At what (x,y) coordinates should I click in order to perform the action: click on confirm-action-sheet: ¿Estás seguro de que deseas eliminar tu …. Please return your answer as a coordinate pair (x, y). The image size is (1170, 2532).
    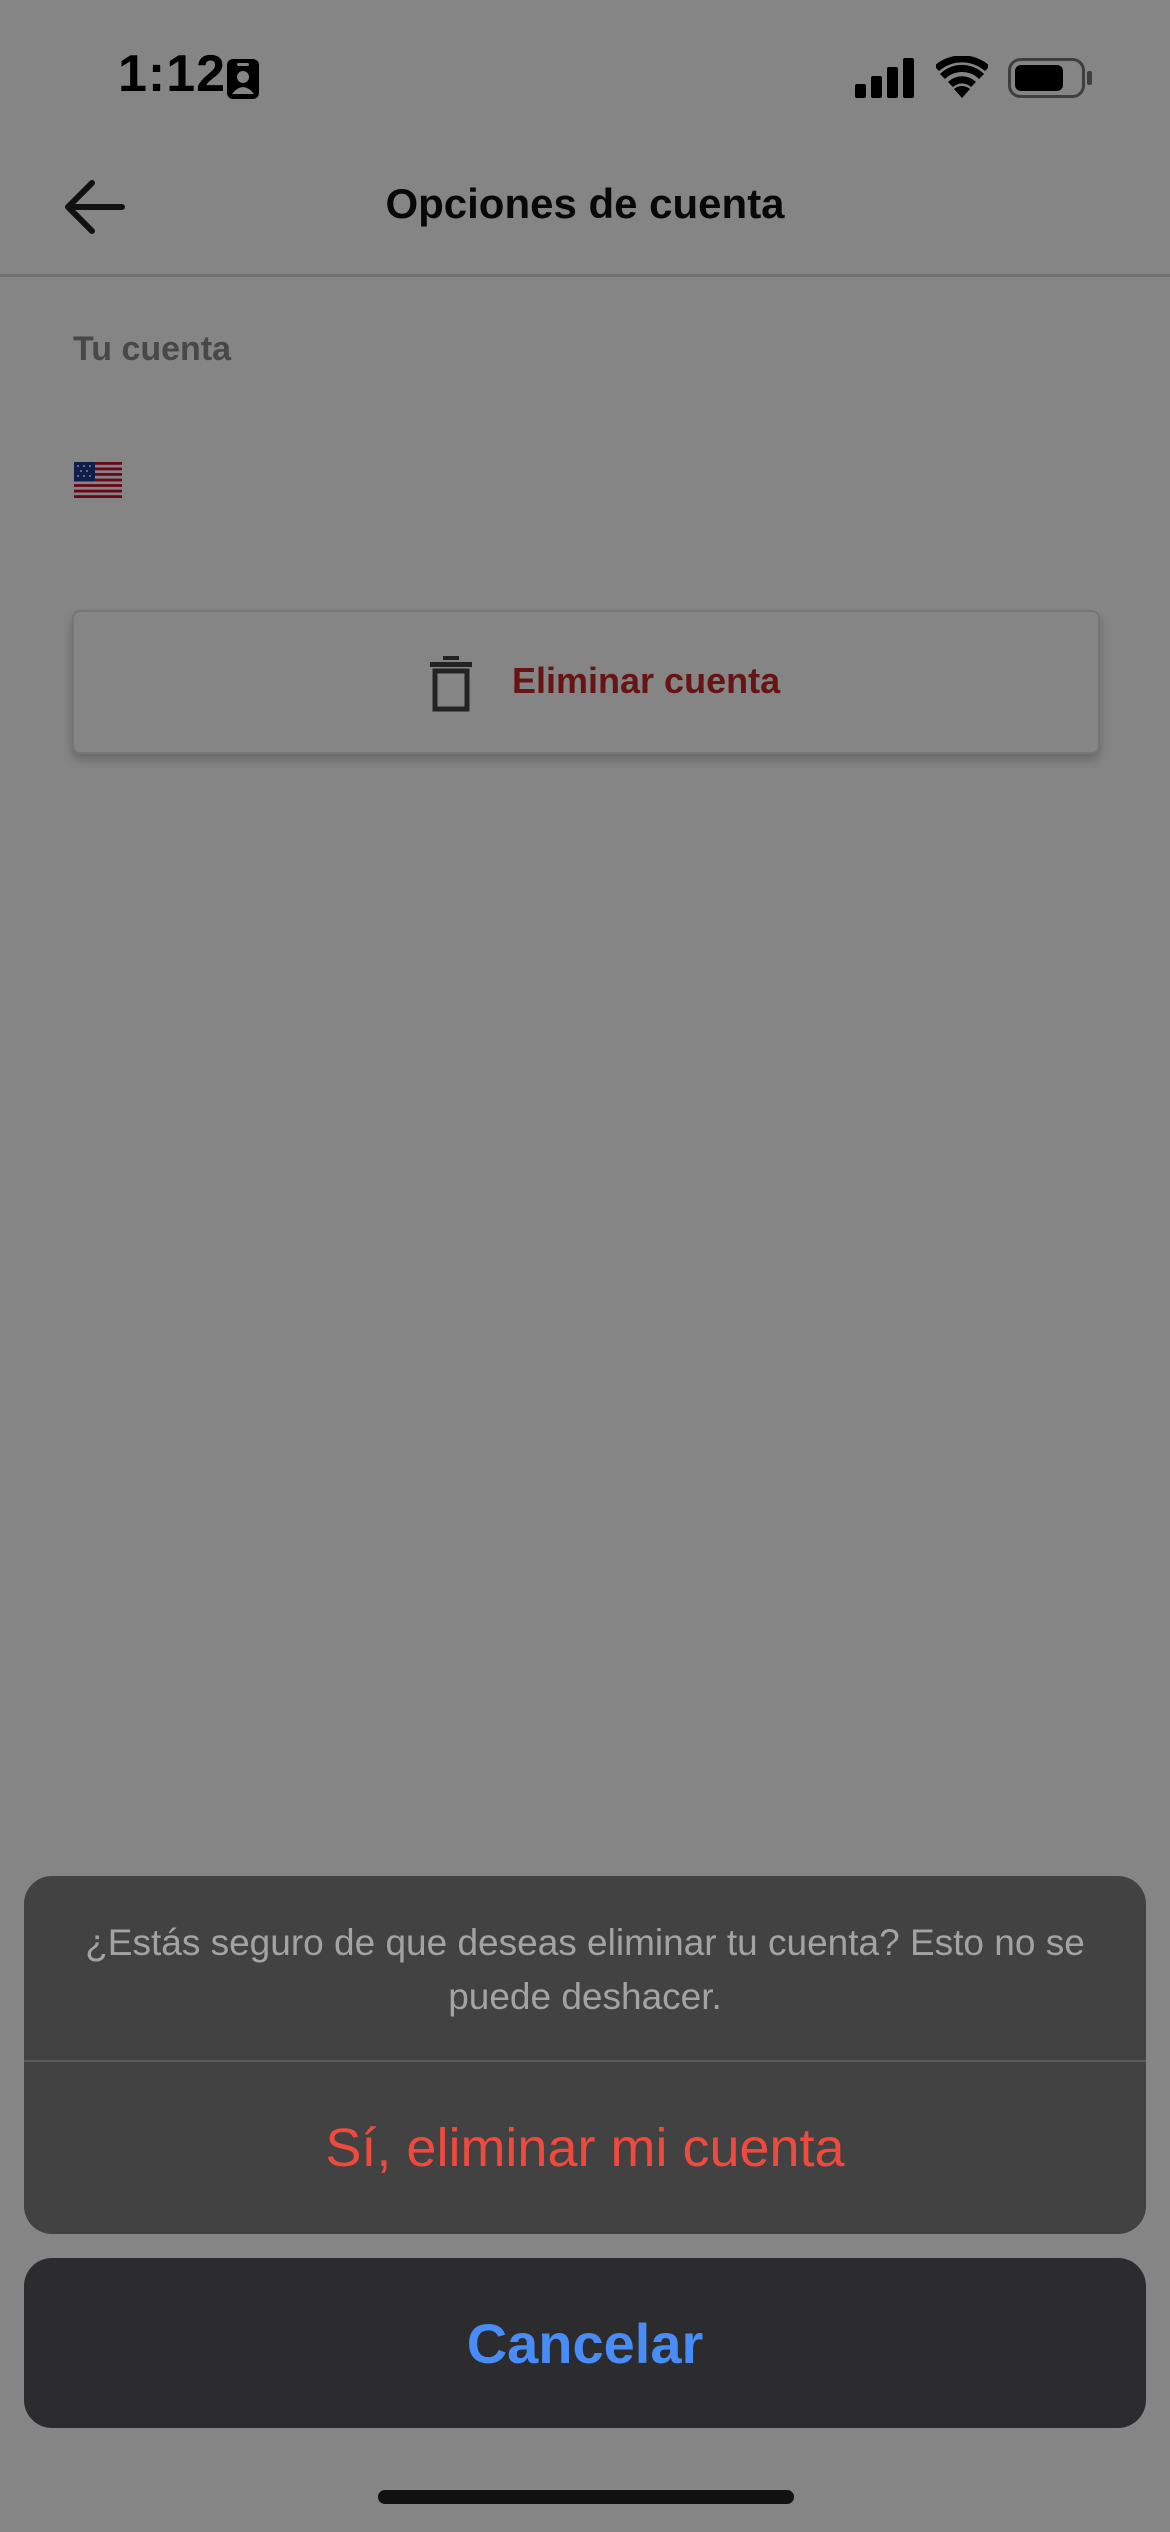
    Looking at the image, I should click on (585, 2055).